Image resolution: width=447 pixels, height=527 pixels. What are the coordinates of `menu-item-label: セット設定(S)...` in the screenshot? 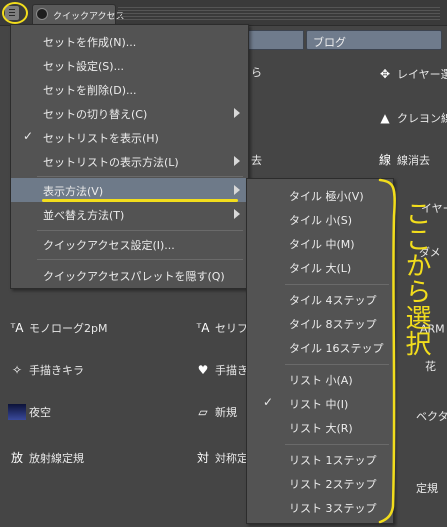 It's located at (84, 66).